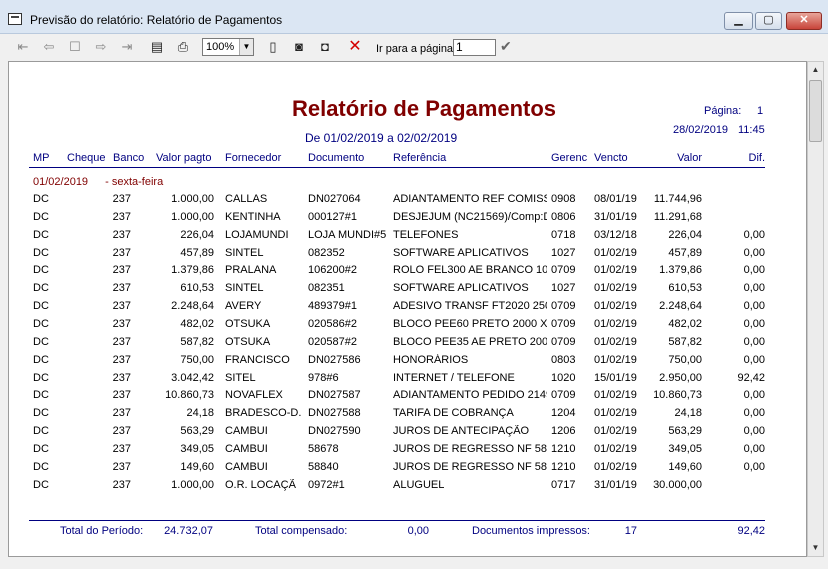 The image size is (828, 569). What do you see at coordinates (127, 47) in the screenshot?
I see `last-page-icon: ⇥` at bounding box center [127, 47].